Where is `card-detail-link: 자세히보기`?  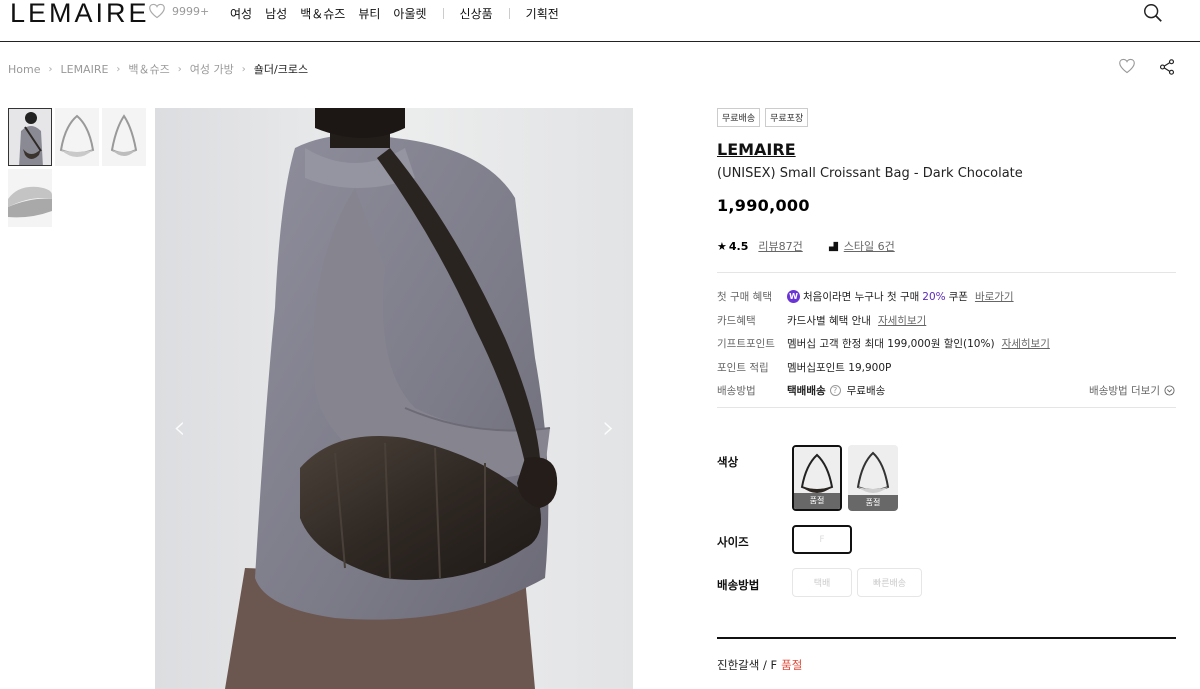
card-detail-link: 자세히보기 is located at coordinates (902, 320).